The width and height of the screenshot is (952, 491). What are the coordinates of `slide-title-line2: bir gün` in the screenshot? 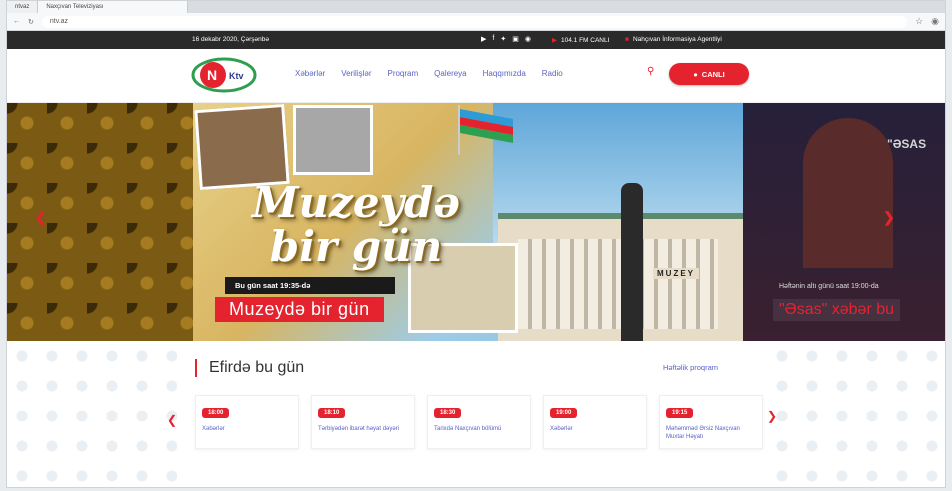 It's located at (356, 246).